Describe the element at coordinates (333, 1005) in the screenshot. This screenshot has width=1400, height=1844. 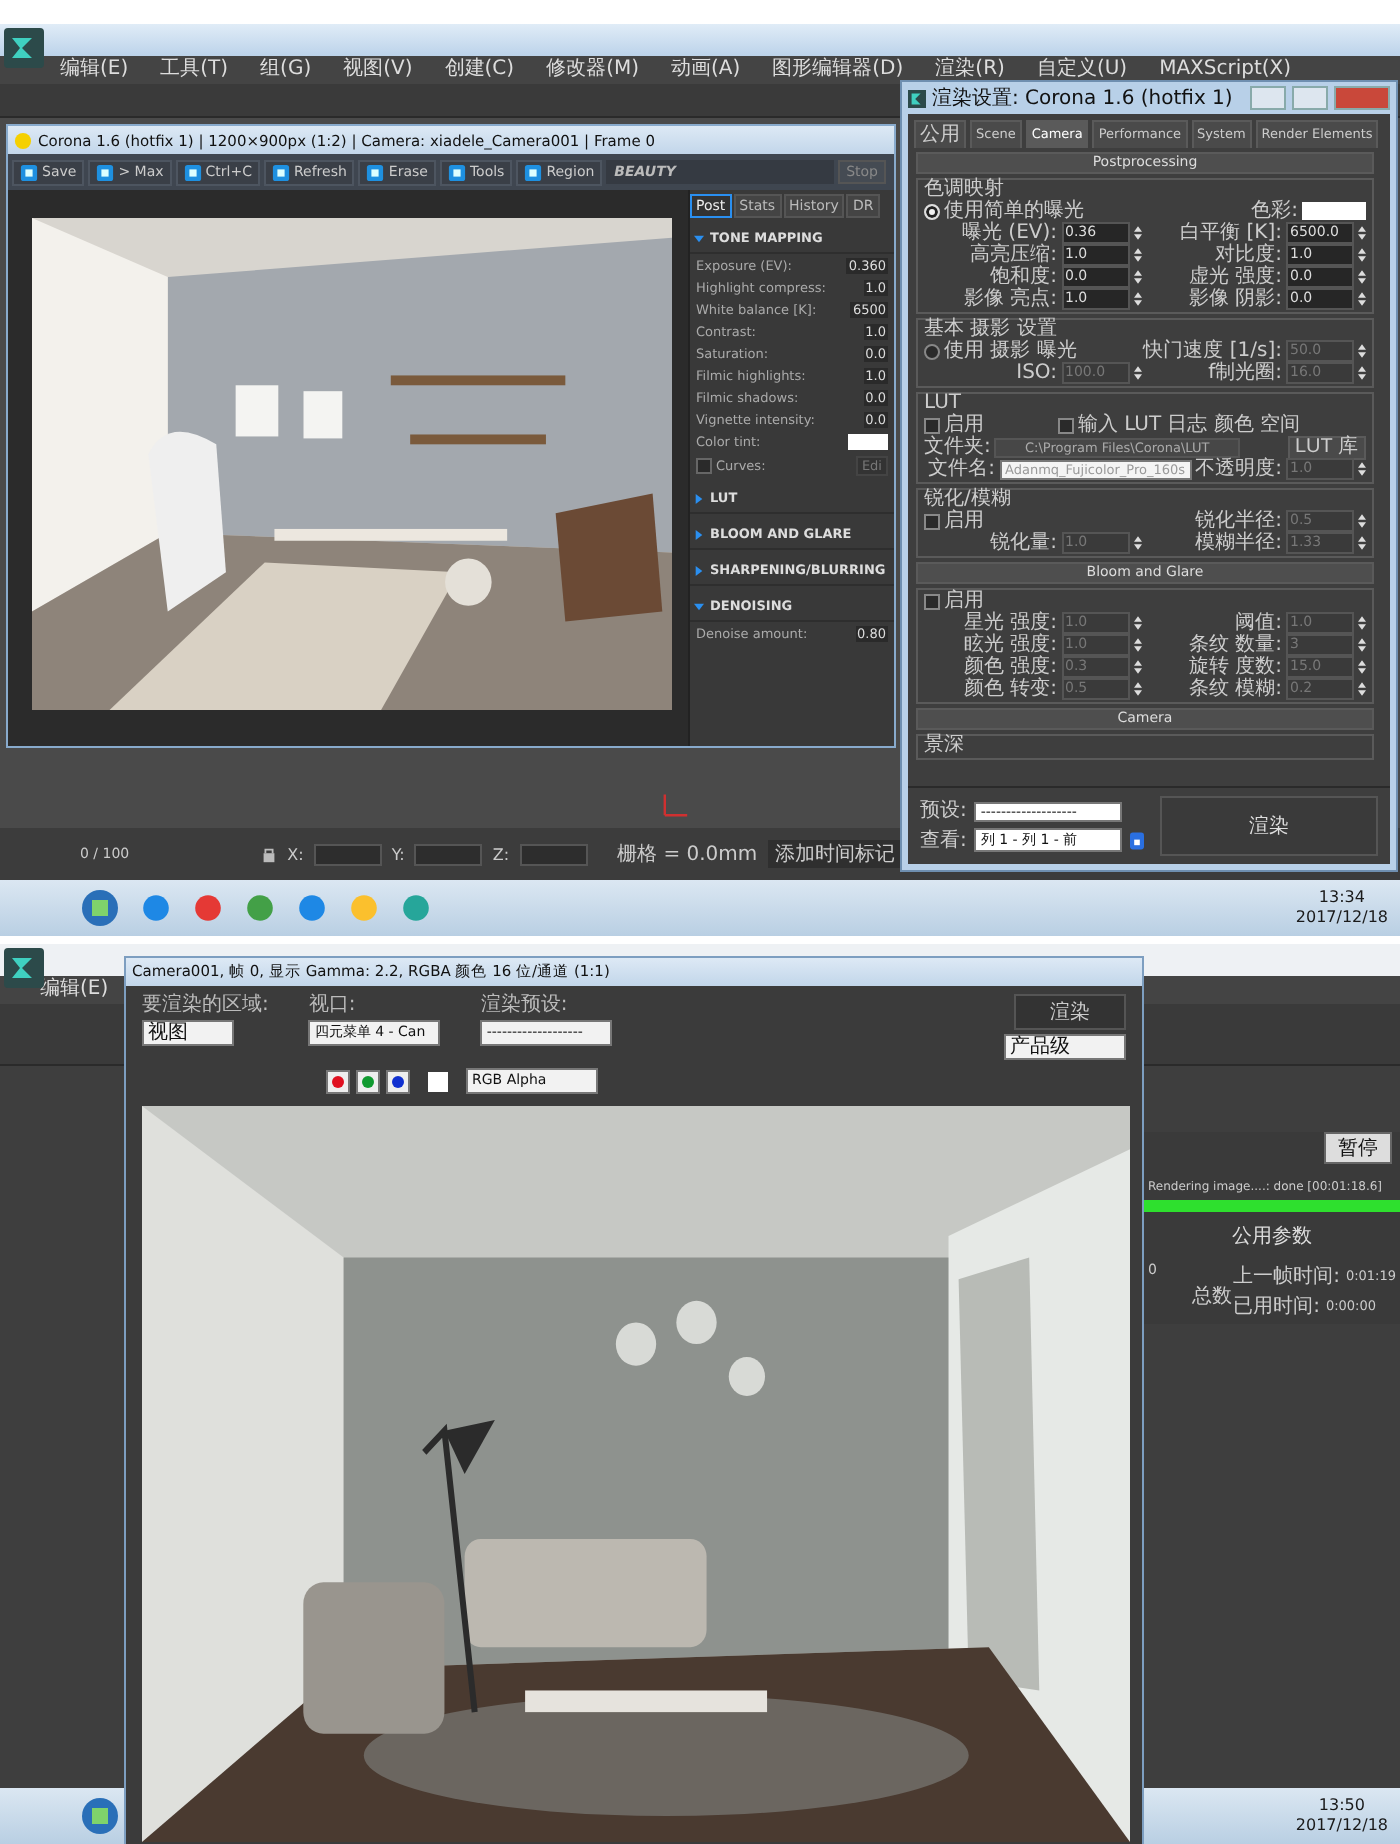
I see `field-label: 视口:` at that location.